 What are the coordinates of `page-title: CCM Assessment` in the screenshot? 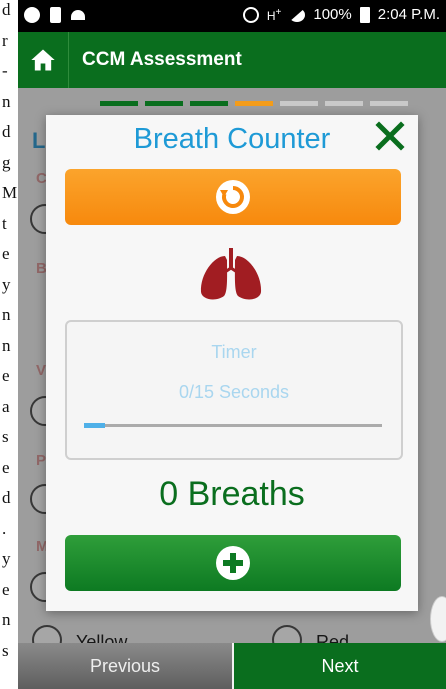 It's located at (162, 59).